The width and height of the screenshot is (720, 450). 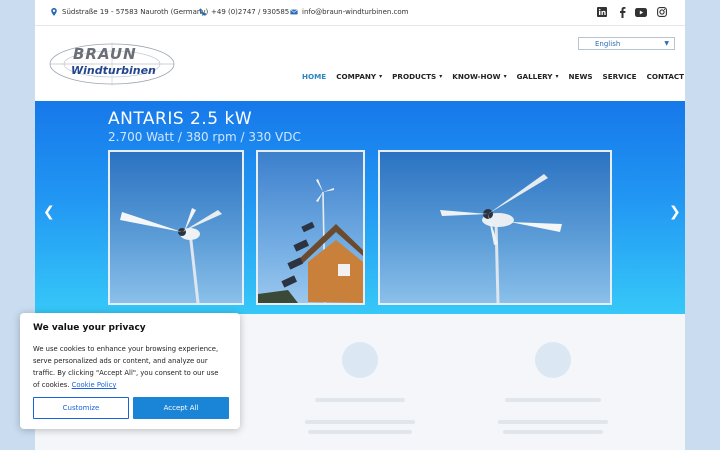 I want to click on hero-subtitle: 2.700 Watt / 380 rpm / 330 VDC, so click(x=204, y=137).